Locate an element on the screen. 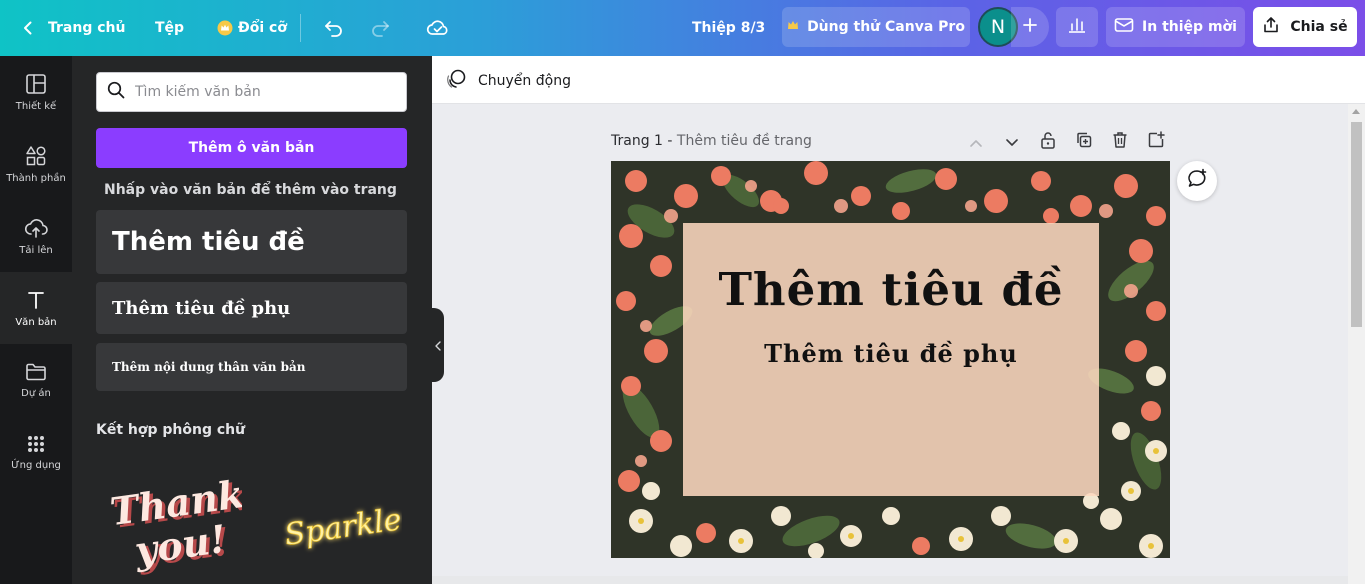 This screenshot has width=1365, height=584. rail-item-label: Tải lên is located at coordinates (36, 250).